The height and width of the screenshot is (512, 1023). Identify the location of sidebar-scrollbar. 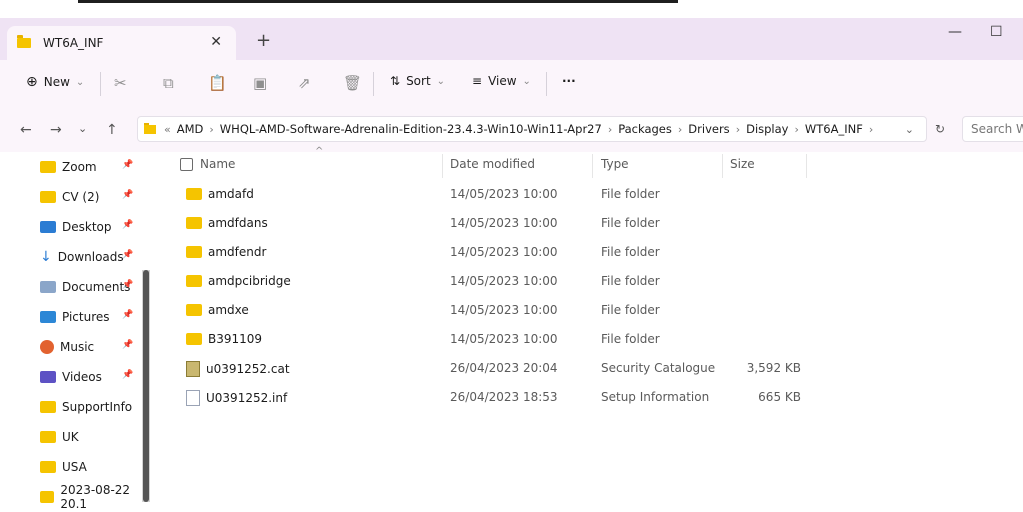
(146, 386).